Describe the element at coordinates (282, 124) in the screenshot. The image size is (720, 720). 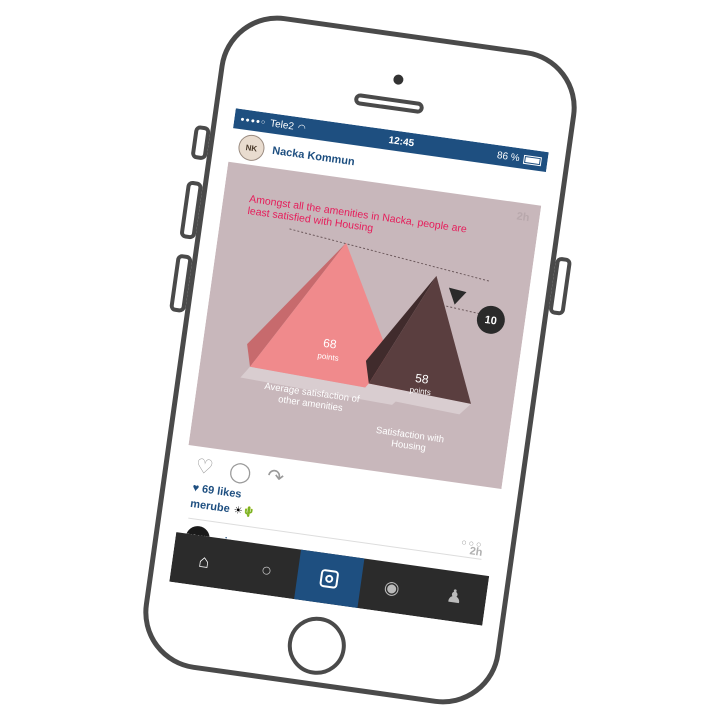
I see `carrier-name: Tele2` at that location.